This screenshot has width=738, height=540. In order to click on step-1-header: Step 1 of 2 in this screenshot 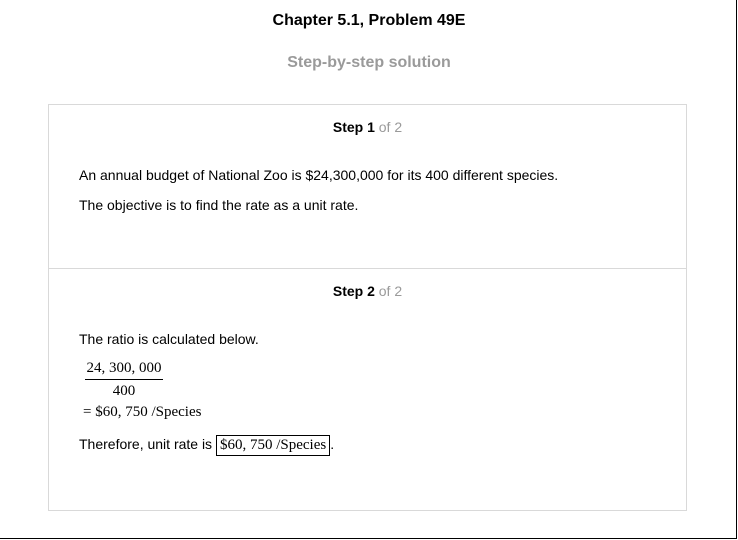, I will do `click(367, 127)`.